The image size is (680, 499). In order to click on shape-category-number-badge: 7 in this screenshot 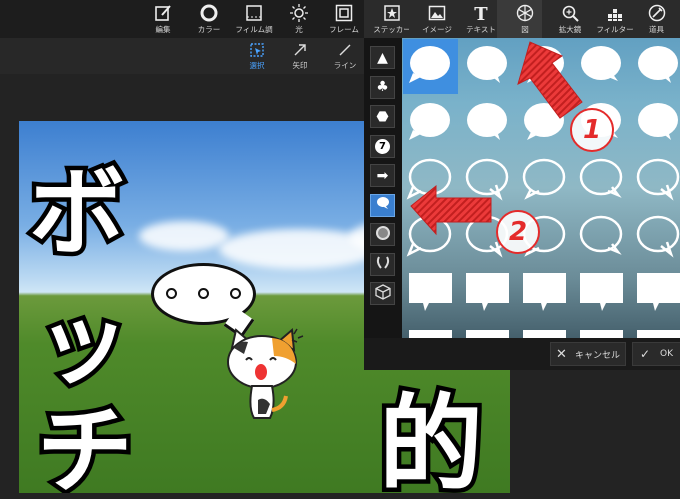, I will do `click(382, 146)`.